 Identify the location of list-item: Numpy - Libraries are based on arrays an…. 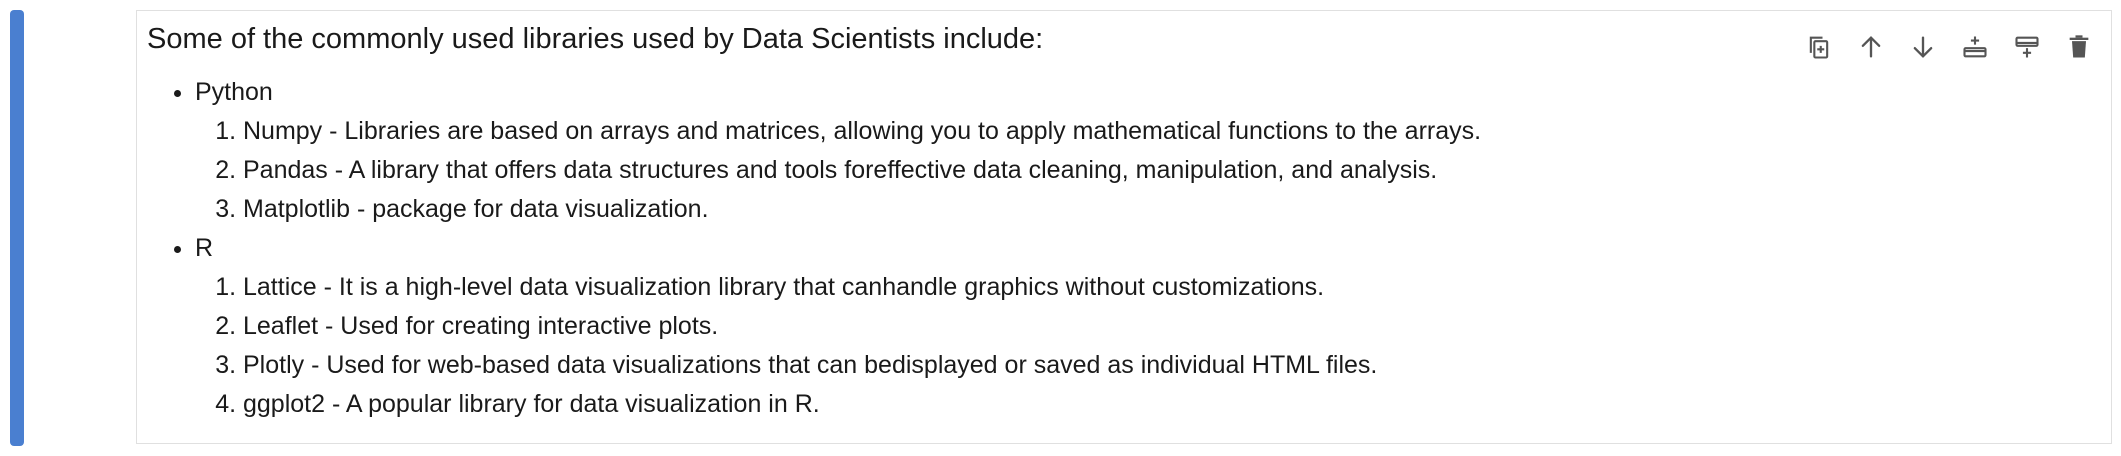
(1027, 131).